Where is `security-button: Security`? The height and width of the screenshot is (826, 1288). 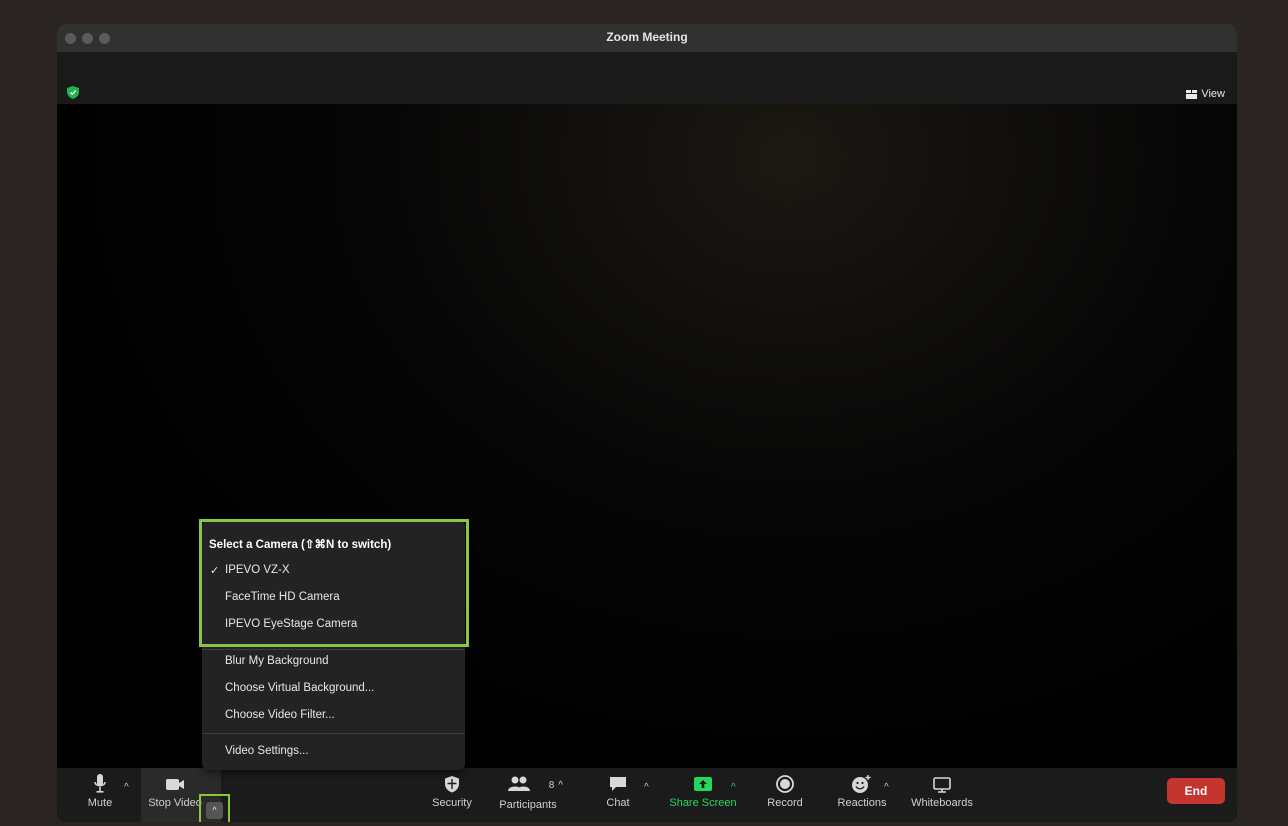 security-button: Security is located at coordinates (452, 791).